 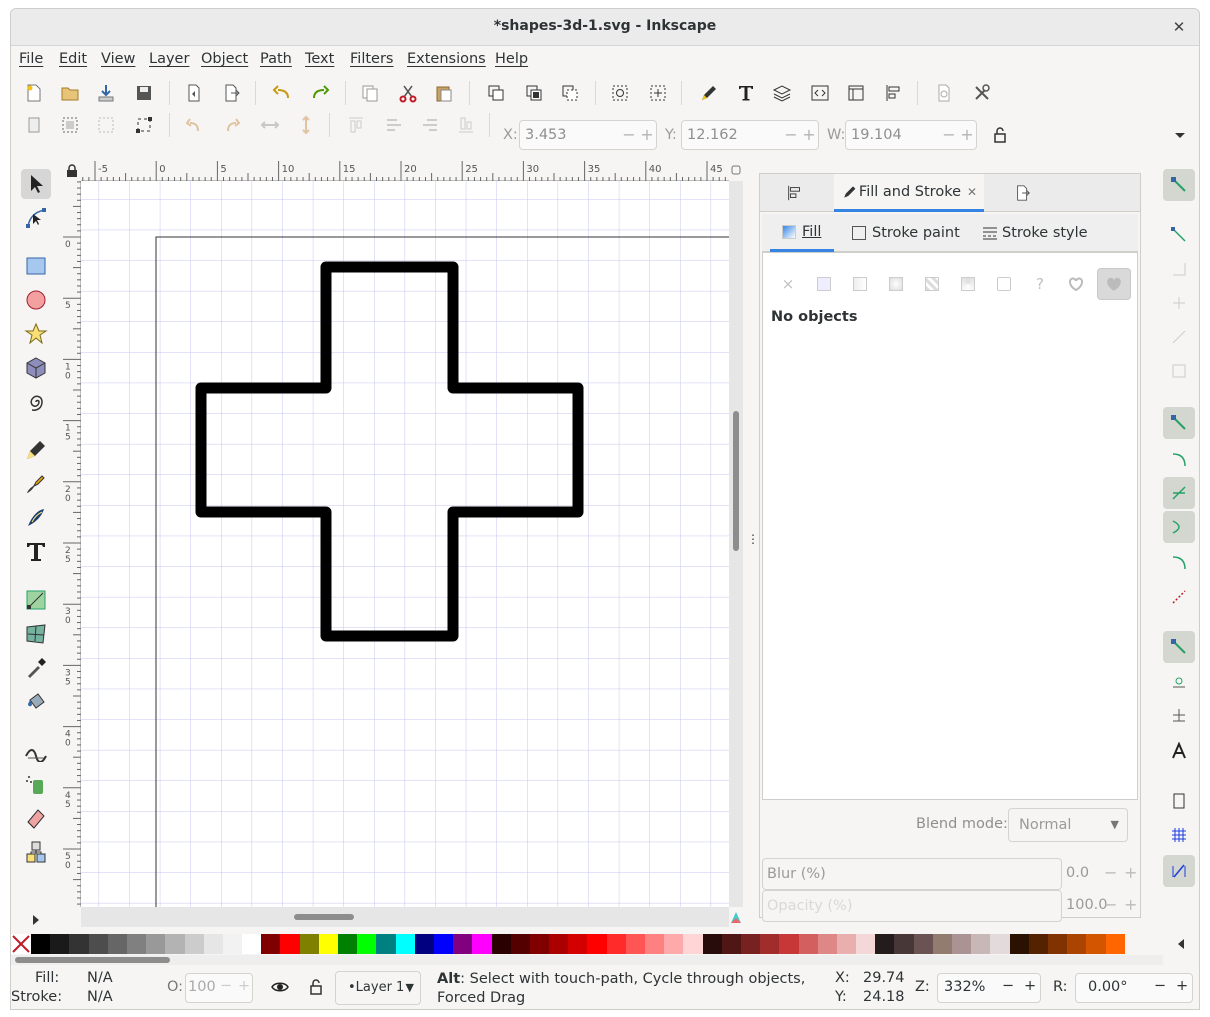 I want to click on snap-bbox-center-icon, so click(x=1179, y=371).